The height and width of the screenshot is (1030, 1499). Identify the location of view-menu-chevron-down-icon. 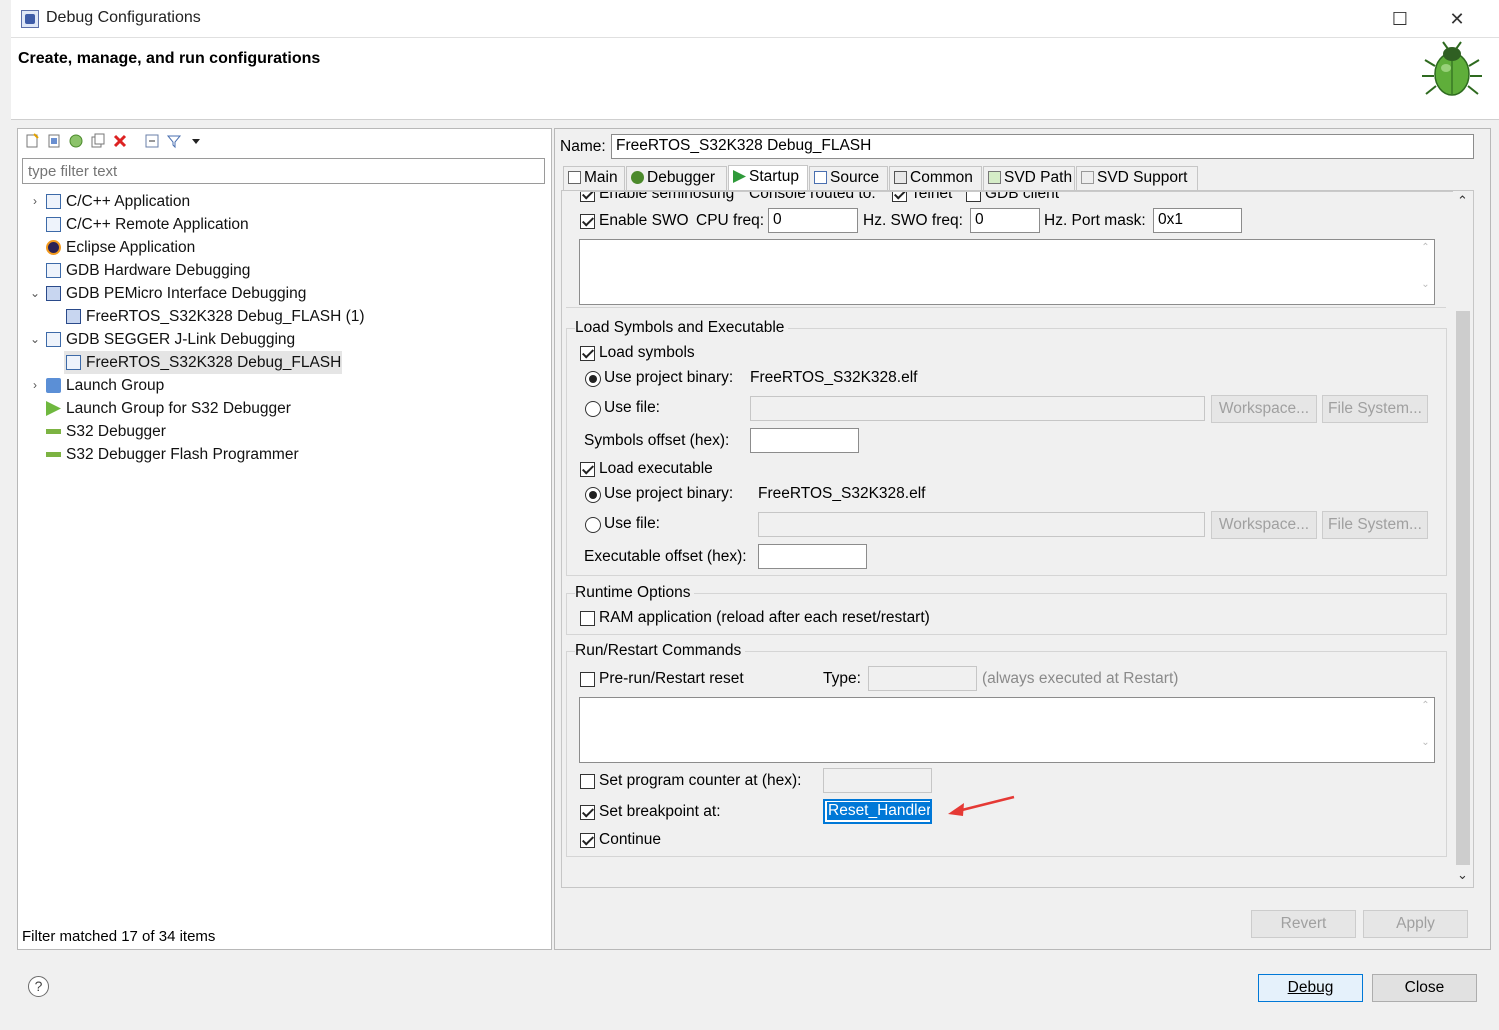
(196, 141).